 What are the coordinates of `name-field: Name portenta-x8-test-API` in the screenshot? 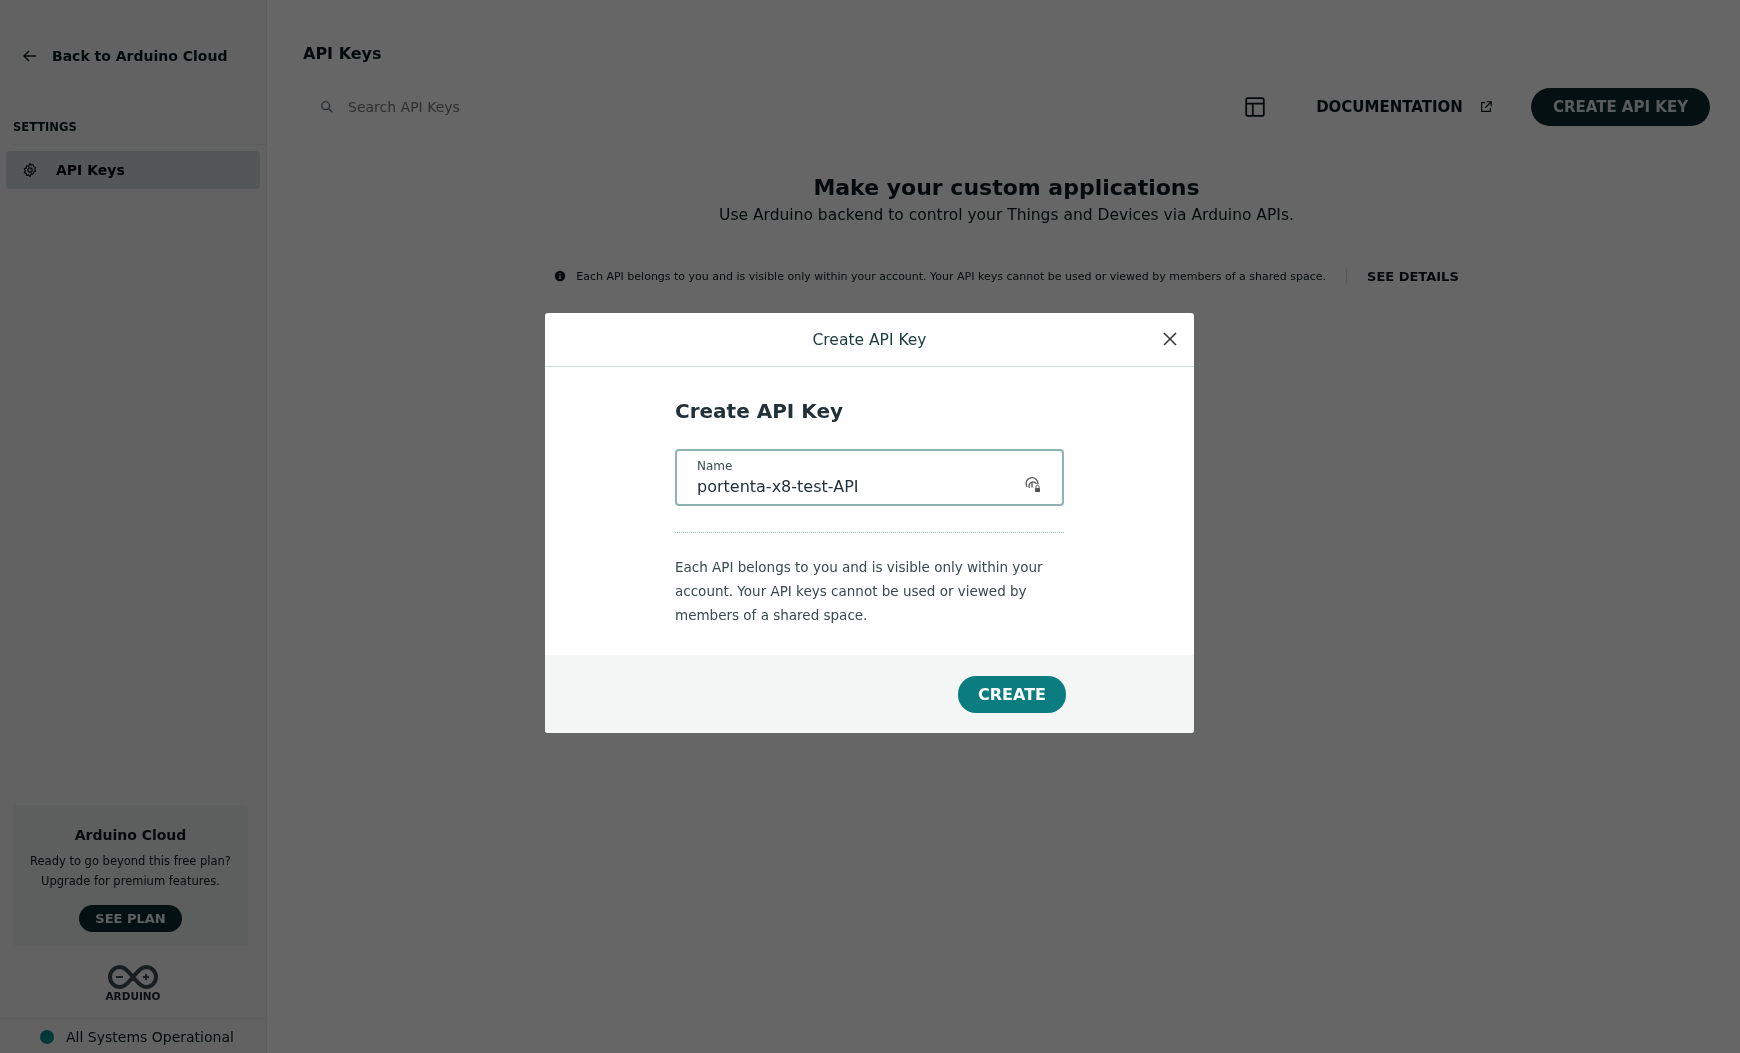 It's located at (869, 477).